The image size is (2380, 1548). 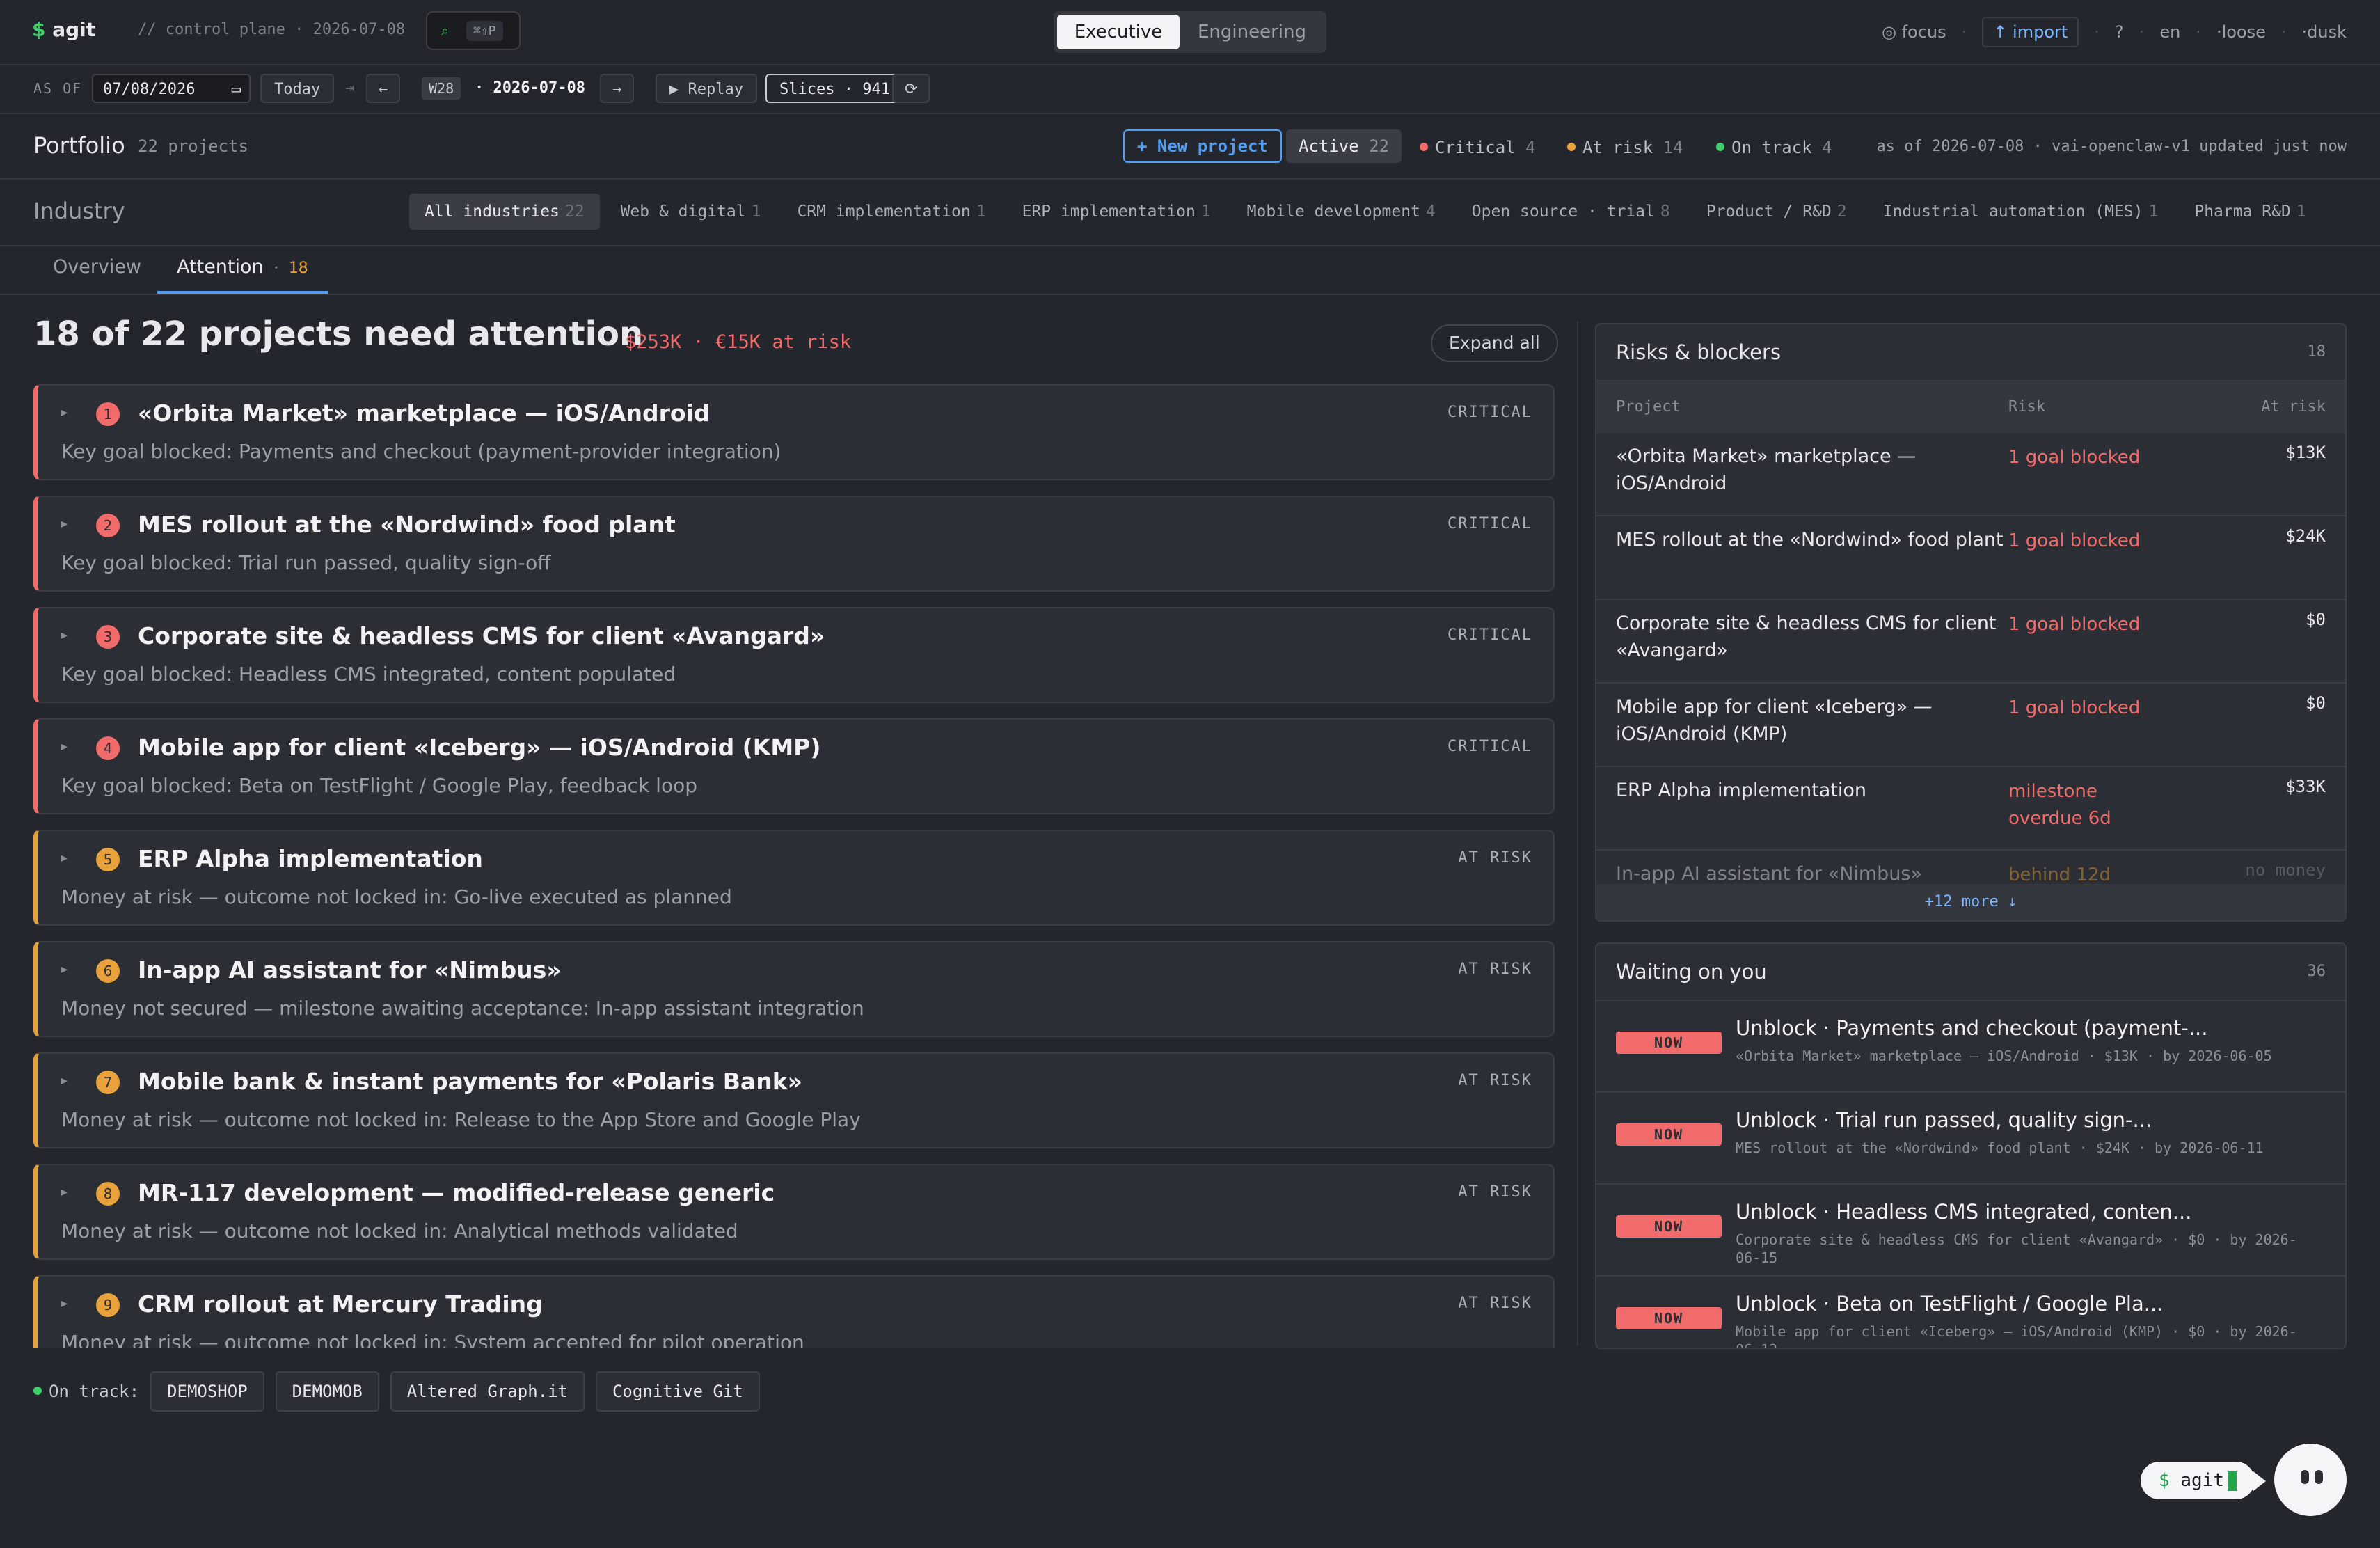 What do you see at coordinates (911, 88) in the screenshot?
I see `refresh-button: ⟳` at bounding box center [911, 88].